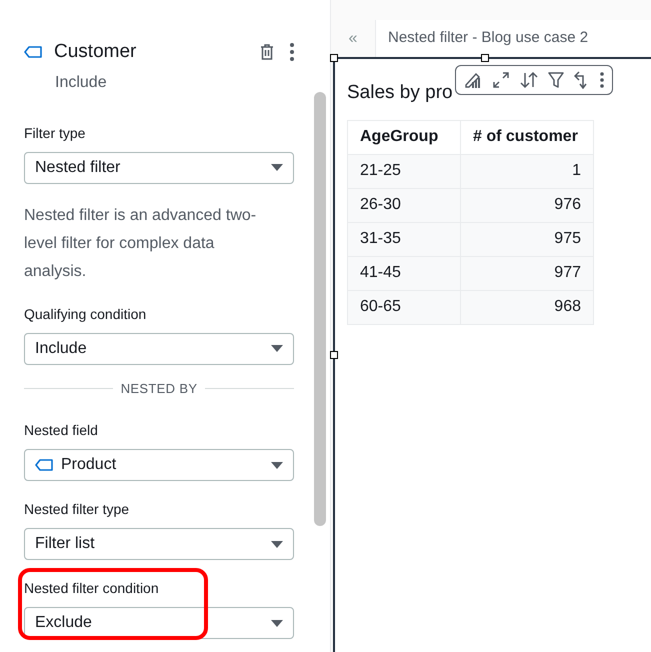 The image size is (651, 652). What do you see at coordinates (55, 133) in the screenshot?
I see `field-label: Filter type` at bounding box center [55, 133].